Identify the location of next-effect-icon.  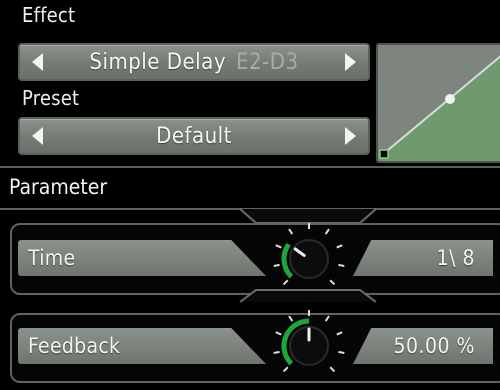
(350, 62).